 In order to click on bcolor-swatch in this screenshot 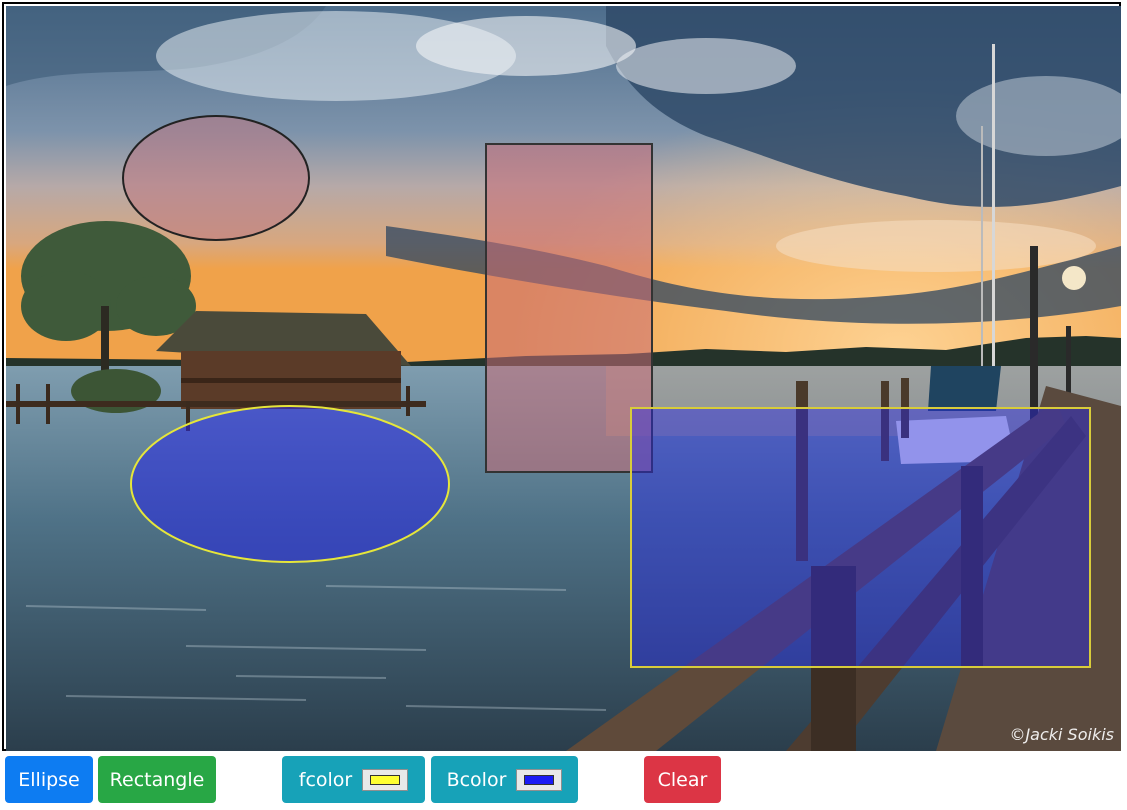, I will do `click(539, 779)`.